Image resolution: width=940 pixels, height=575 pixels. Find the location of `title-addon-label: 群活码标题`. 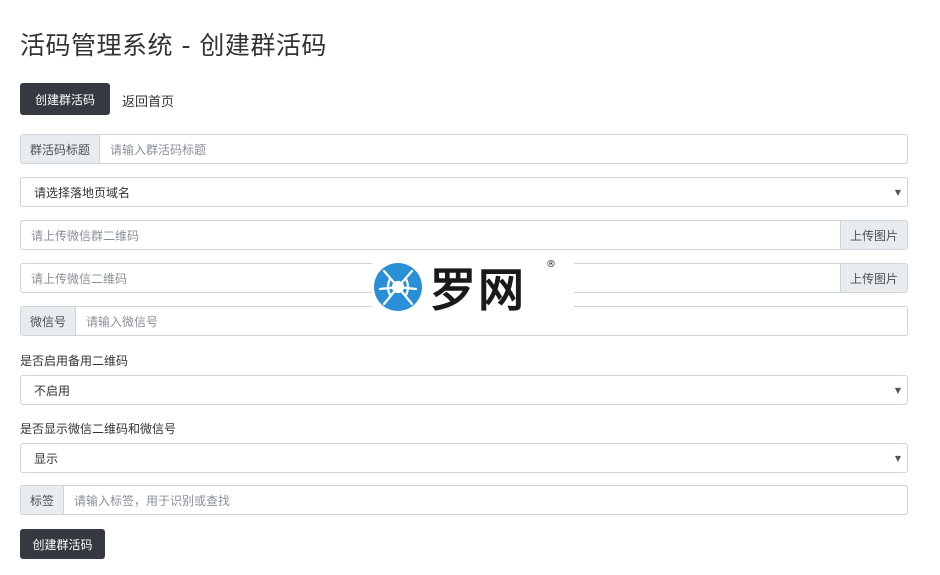

title-addon-label: 群活码标题 is located at coordinates (61, 149).